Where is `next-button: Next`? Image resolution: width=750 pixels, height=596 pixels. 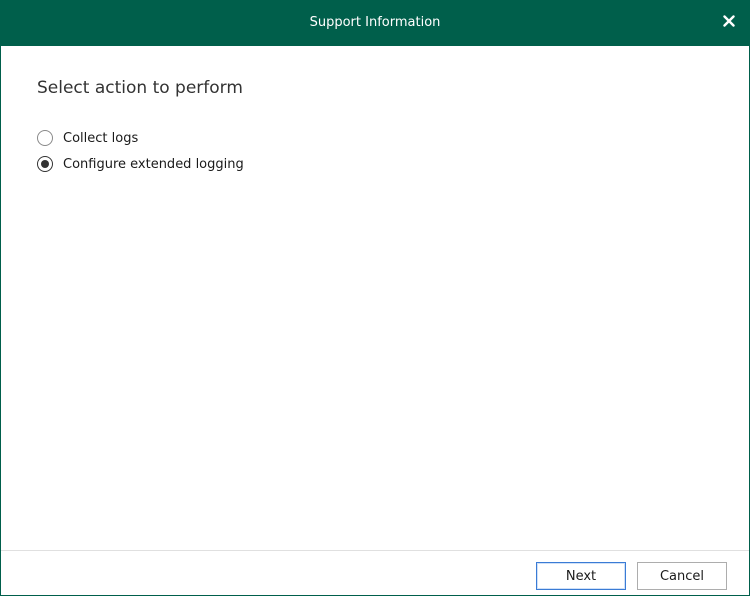 next-button: Next is located at coordinates (581, 576).